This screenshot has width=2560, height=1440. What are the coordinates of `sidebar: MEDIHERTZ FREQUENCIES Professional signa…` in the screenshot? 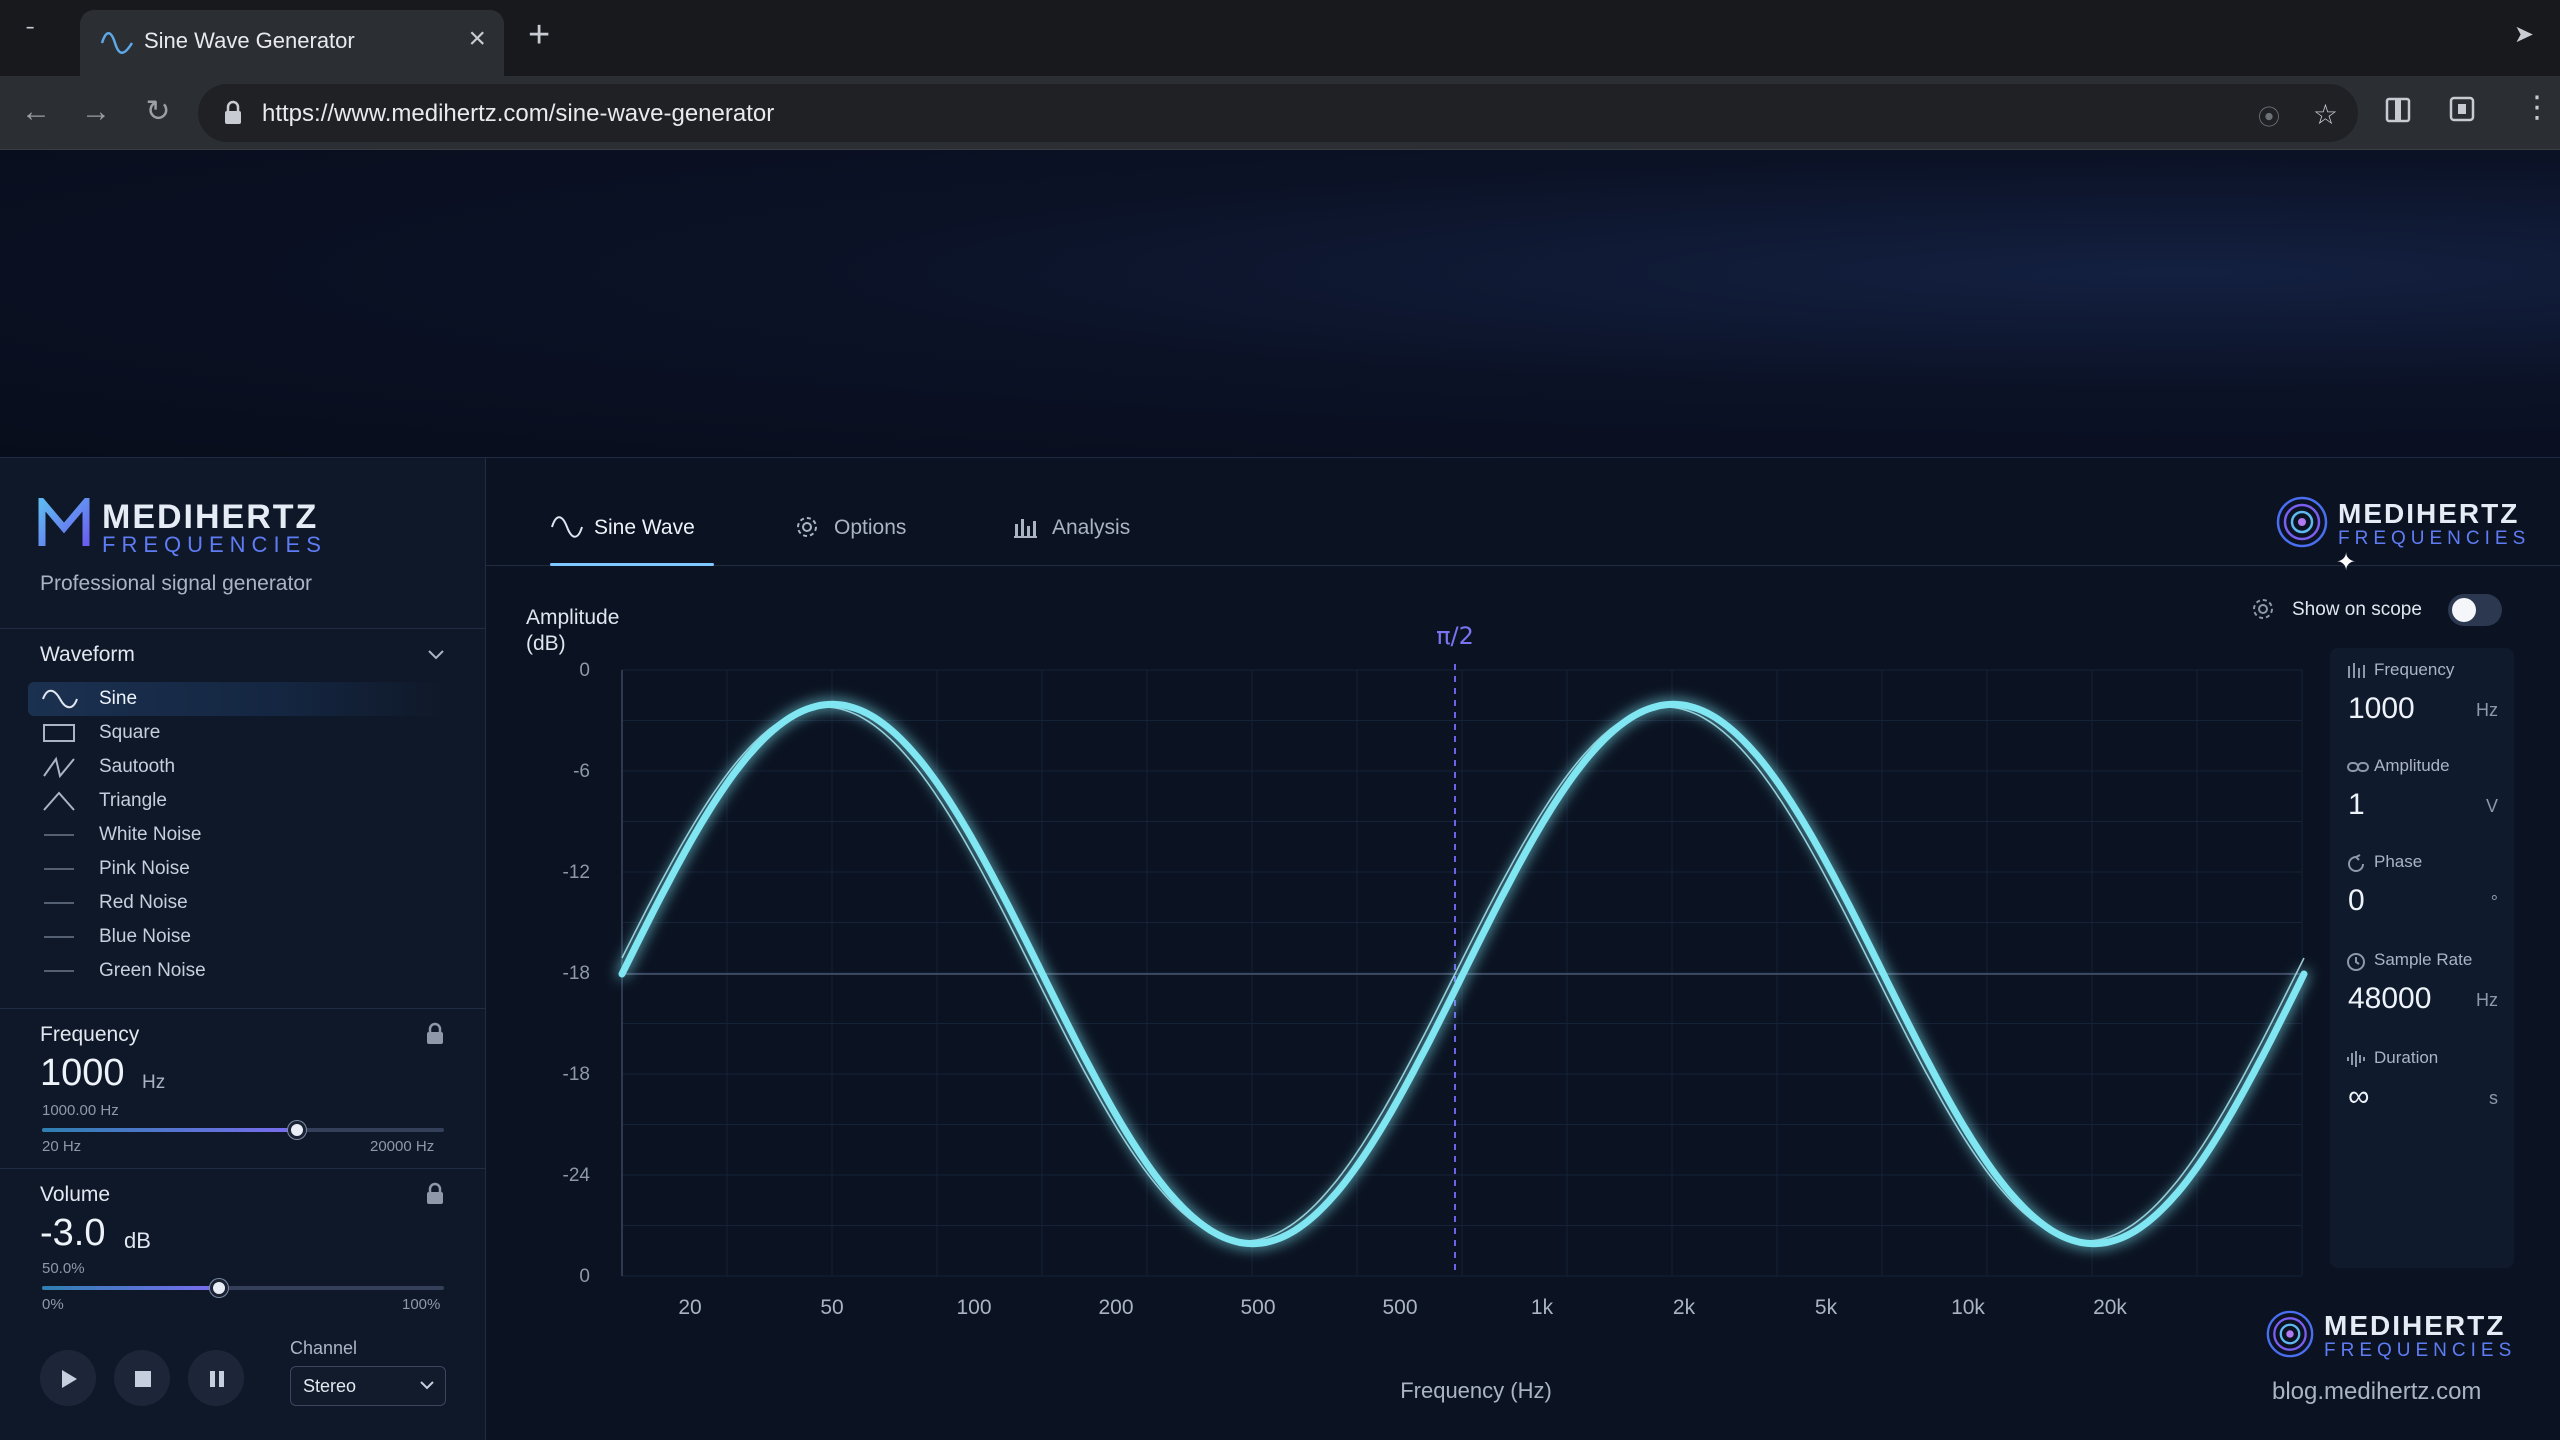 It's located at (243, 949).